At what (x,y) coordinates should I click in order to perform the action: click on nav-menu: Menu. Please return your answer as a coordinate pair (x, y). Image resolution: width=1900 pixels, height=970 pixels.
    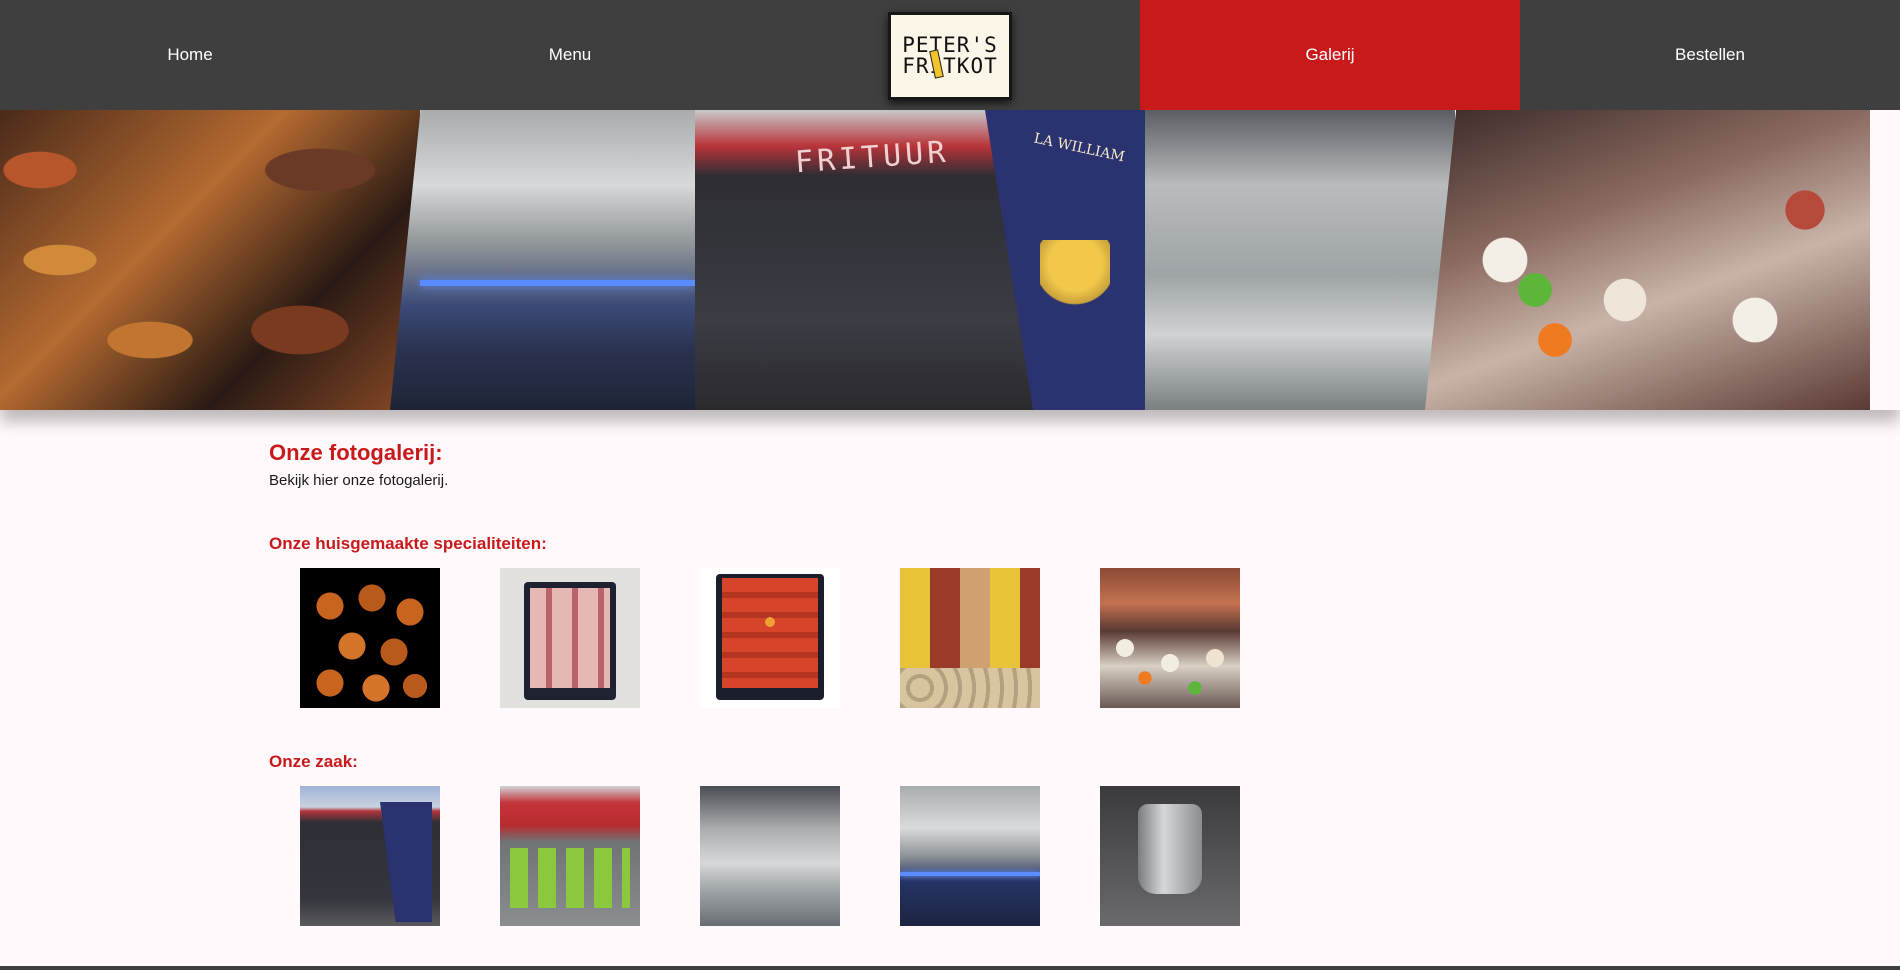
    Looking at the image, I should click on (570, 55).